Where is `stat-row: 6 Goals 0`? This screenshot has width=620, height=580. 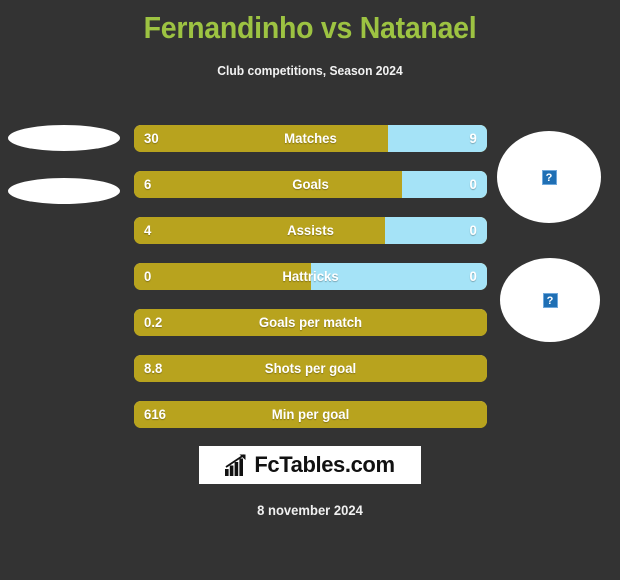 stat-row: 6 Goals 0 is located at coordinates (310, 184).